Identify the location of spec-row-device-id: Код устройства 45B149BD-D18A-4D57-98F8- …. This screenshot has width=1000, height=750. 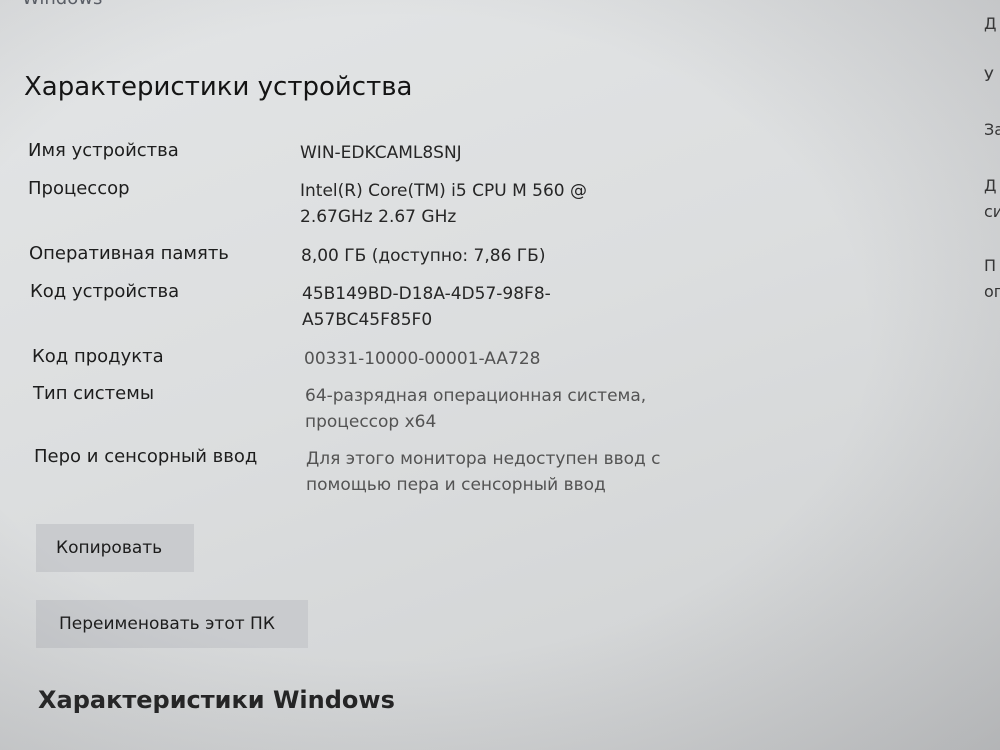
(290, 307).